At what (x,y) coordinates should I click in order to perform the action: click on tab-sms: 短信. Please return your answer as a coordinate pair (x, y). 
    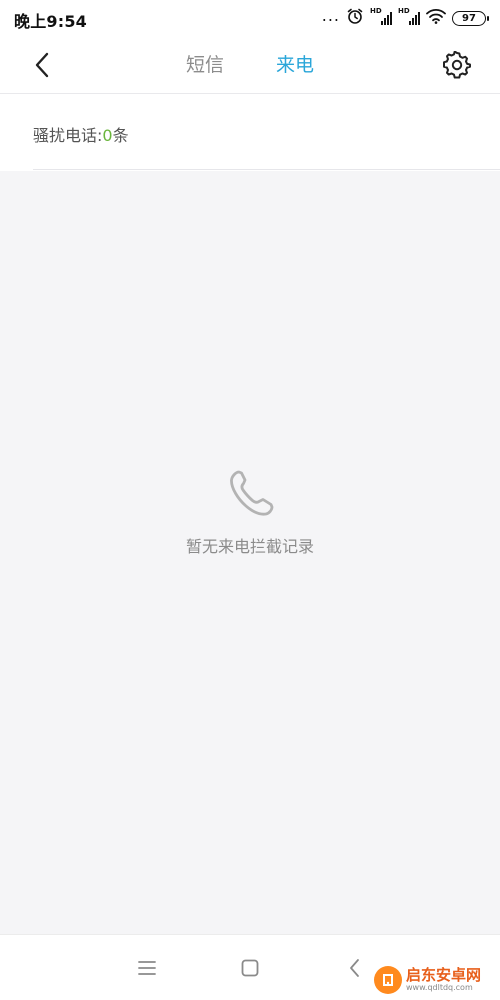
    Looking at the image, I should click on (205, 65).